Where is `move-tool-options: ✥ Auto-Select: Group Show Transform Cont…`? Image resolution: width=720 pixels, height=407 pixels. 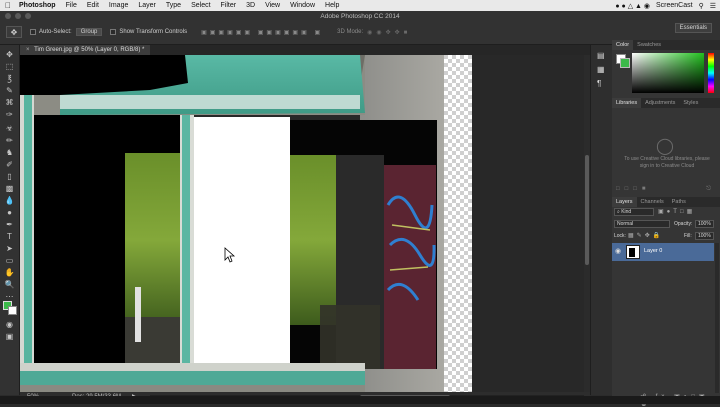
move-tool-options: ✥ Auto-Select: Group Show Transform Cont… is located at coordinates (300, 32).